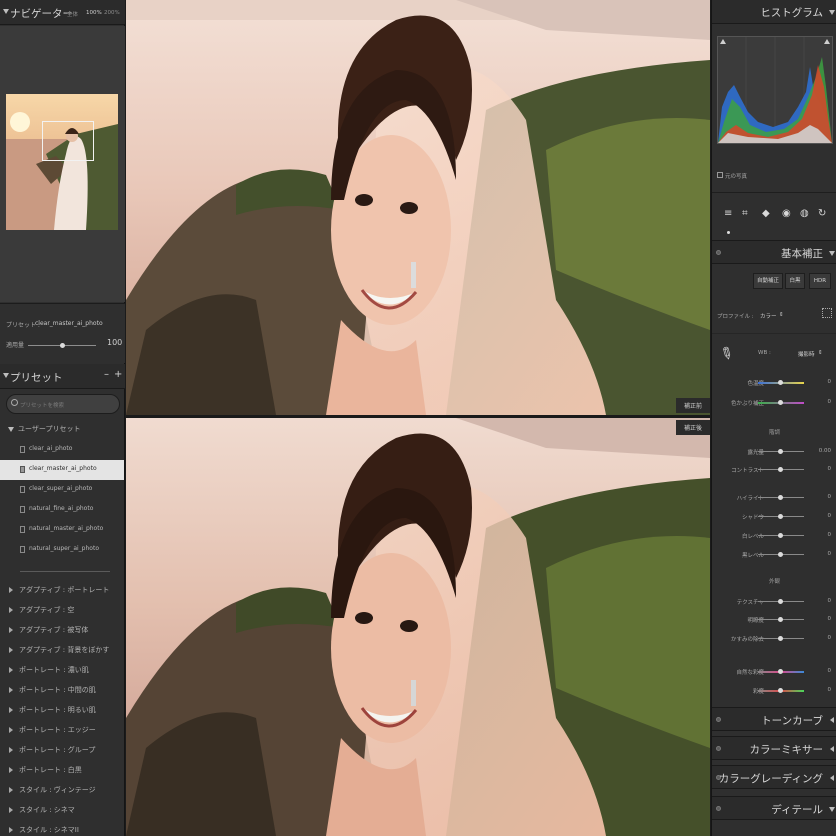 Image resolution: width=836 pixels, height=836 pixels. Describe the element at coordinates (62, 770) in the screenshot. I see `preset-group-item: ポートレート : 白黒` at that location.